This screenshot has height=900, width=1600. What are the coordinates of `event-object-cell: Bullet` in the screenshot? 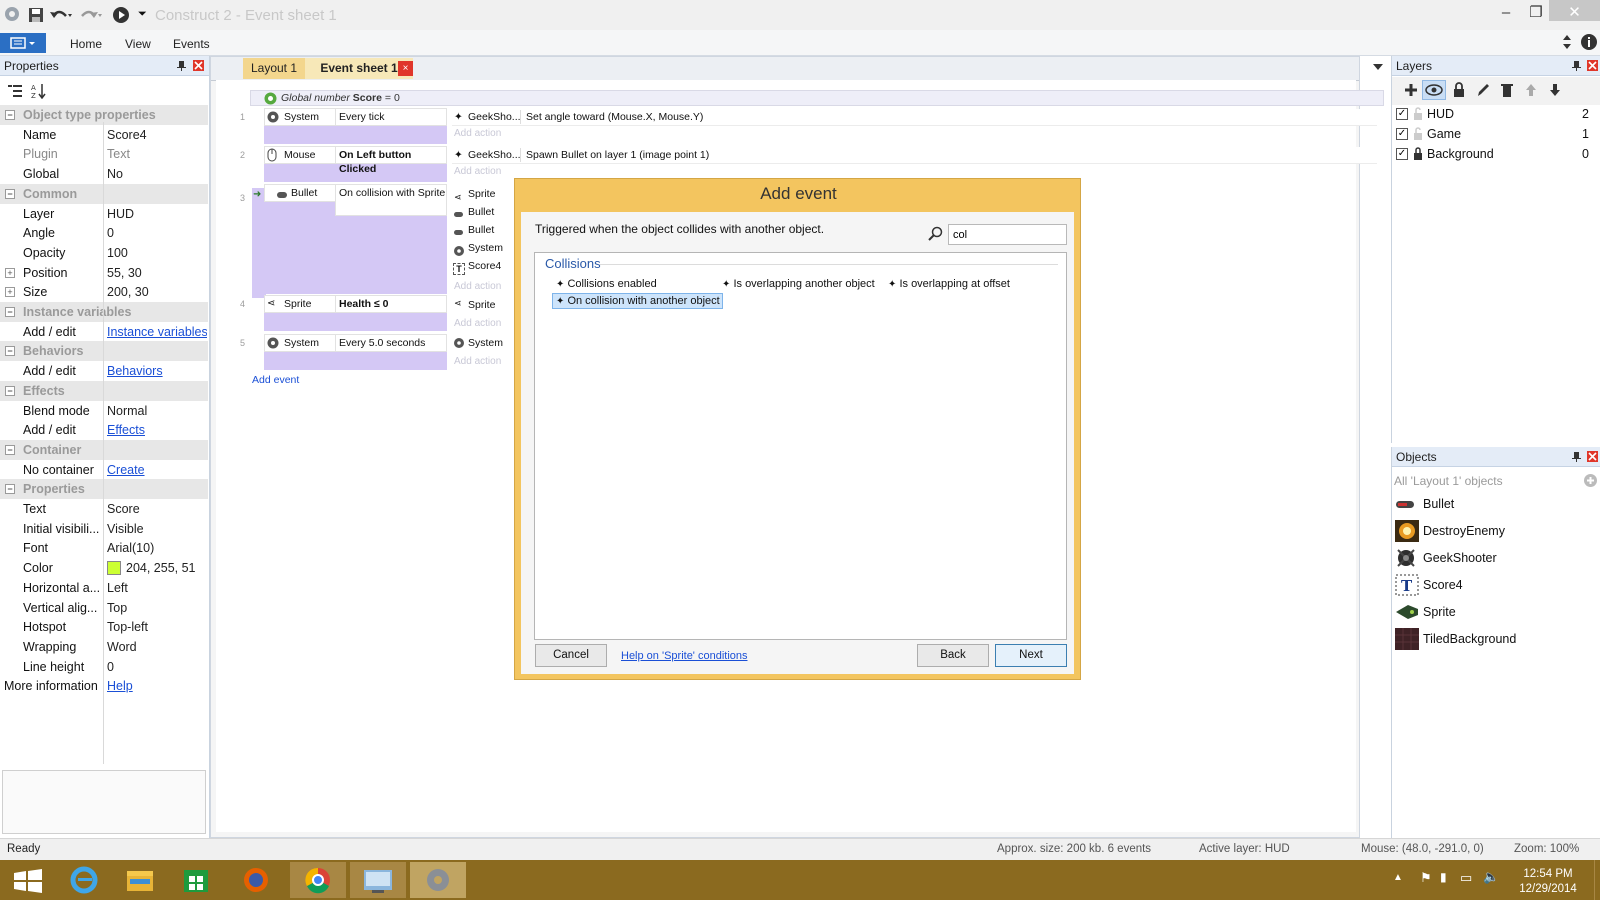 It's located at (300, 193).